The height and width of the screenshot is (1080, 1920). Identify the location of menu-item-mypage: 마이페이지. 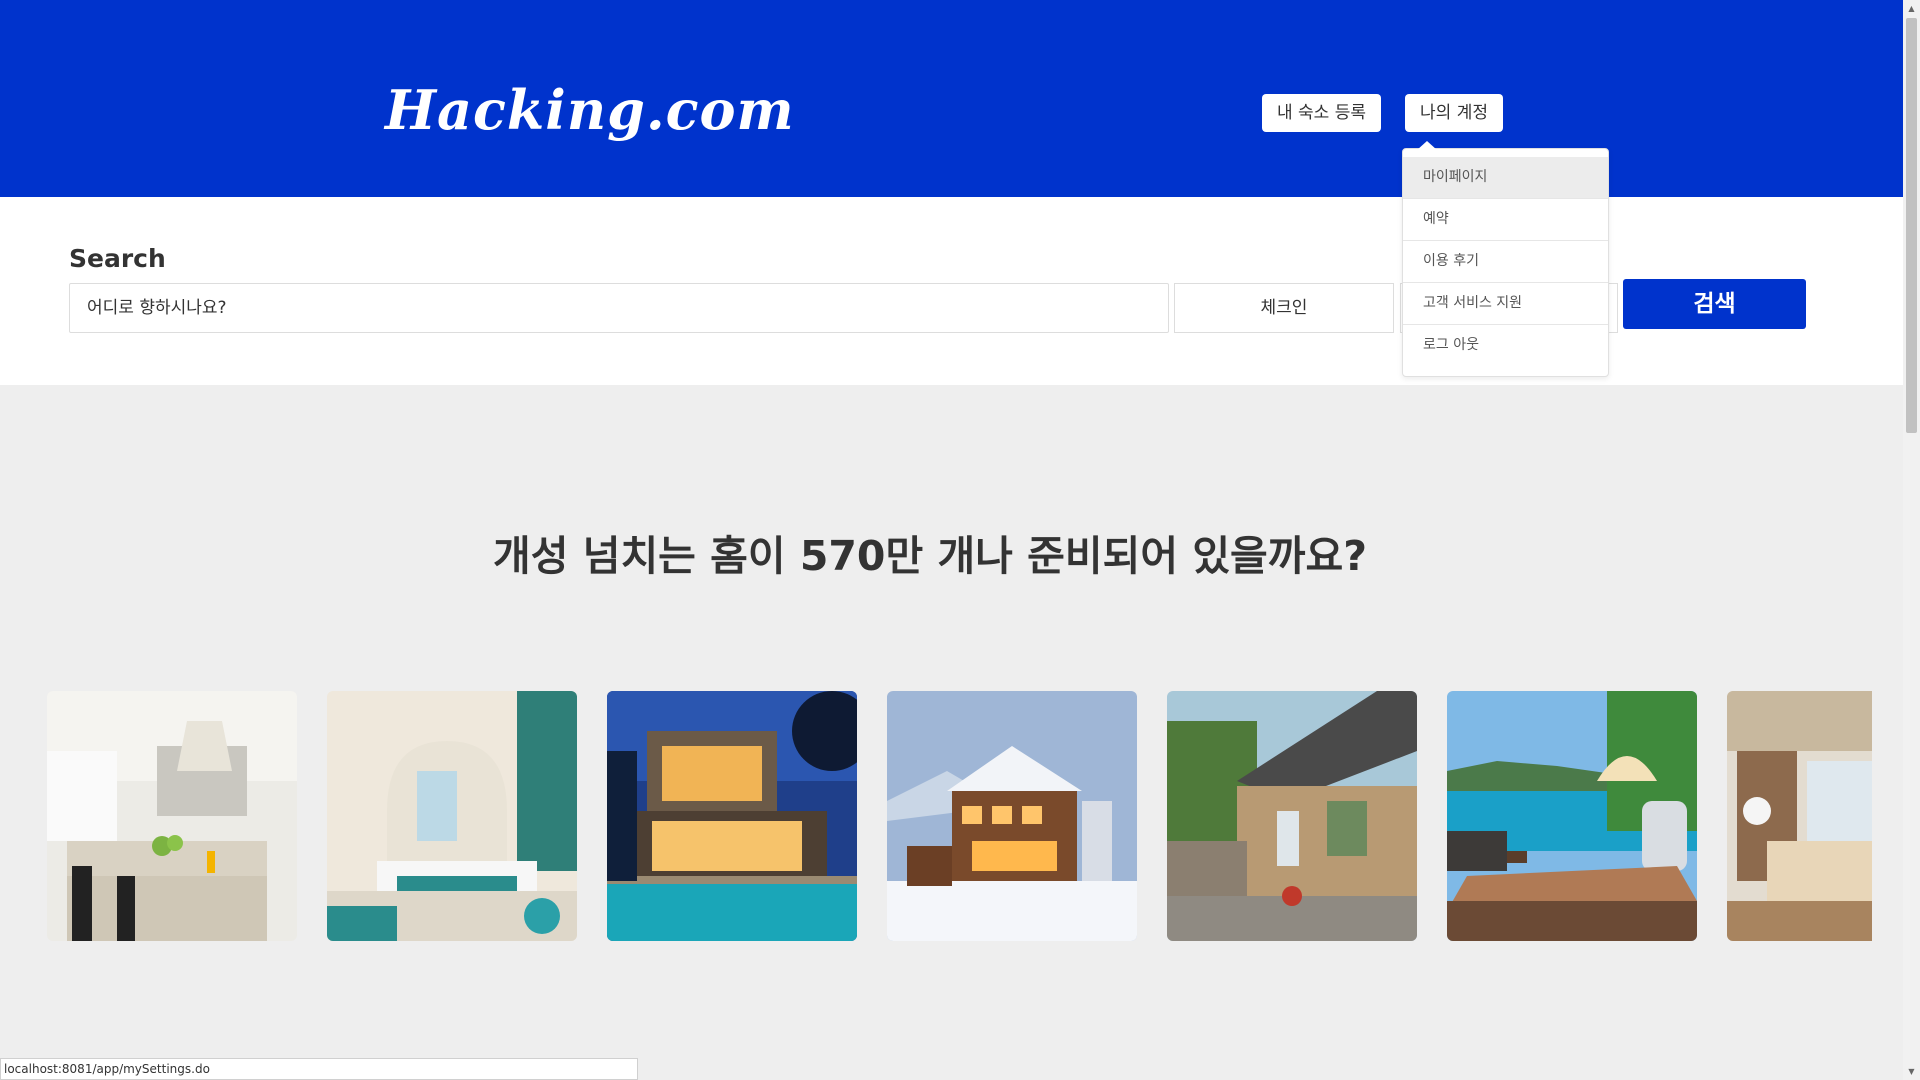
(1505, 178).